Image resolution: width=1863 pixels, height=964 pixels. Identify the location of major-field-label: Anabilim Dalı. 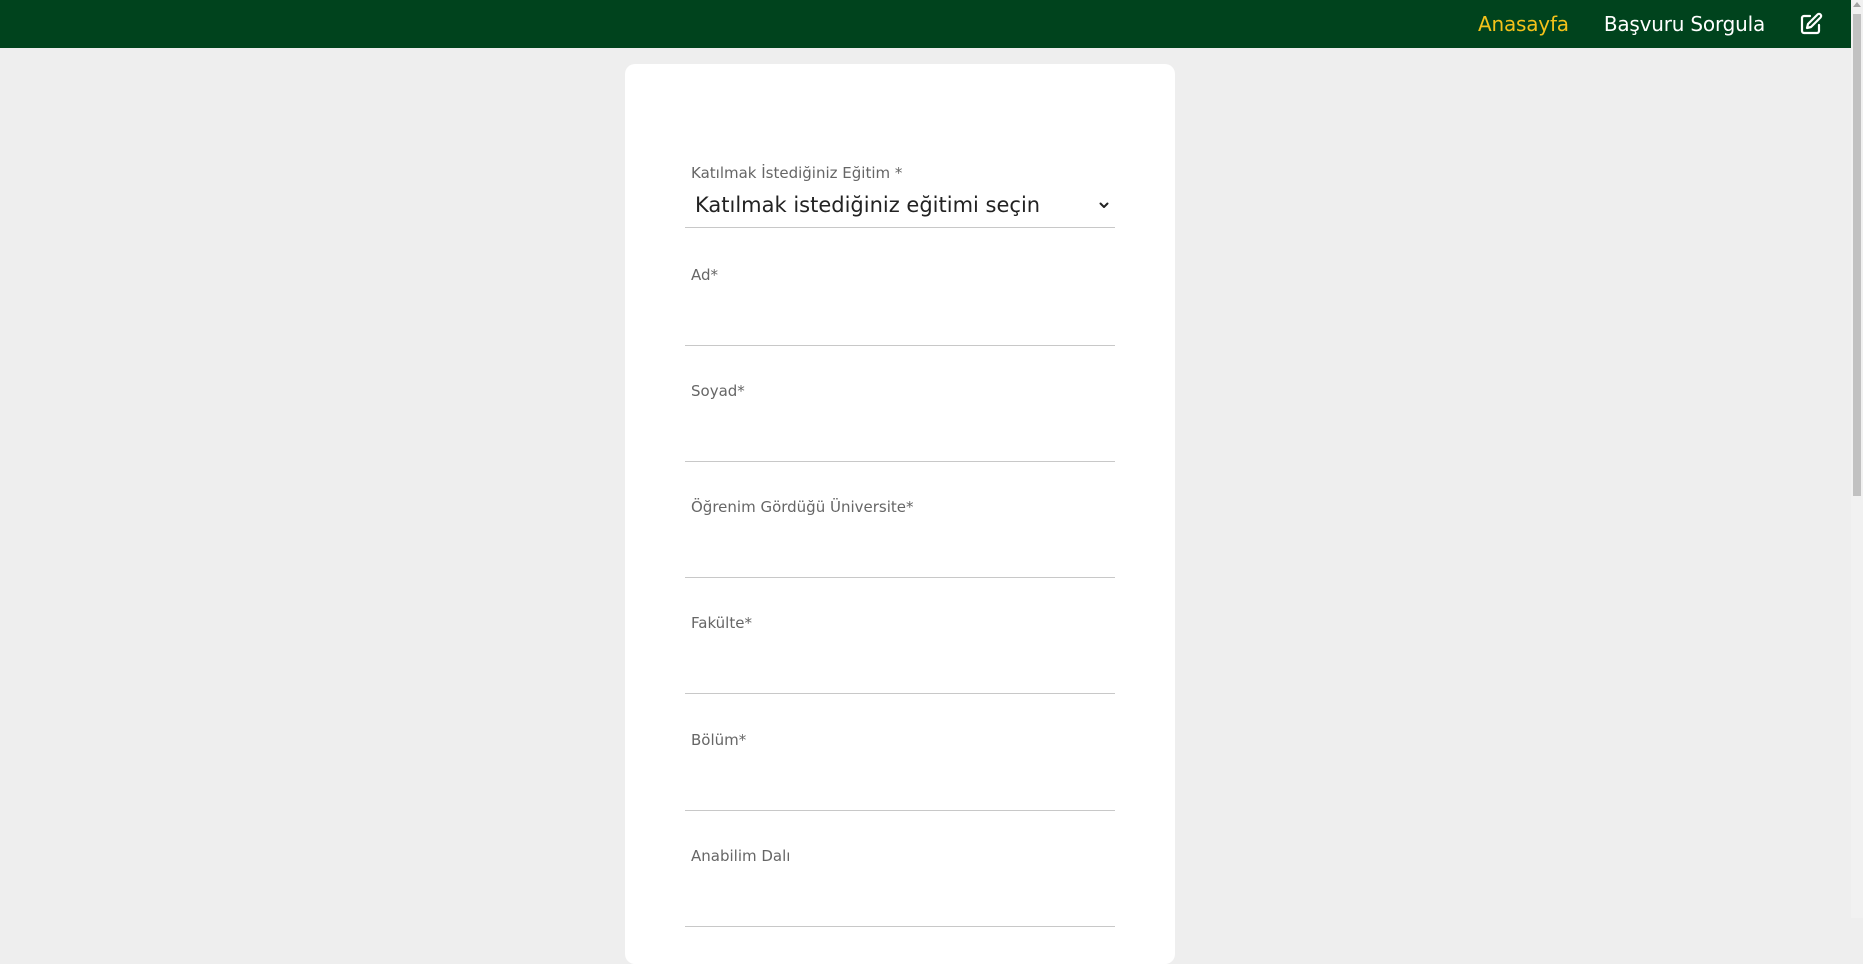
(741, 856).